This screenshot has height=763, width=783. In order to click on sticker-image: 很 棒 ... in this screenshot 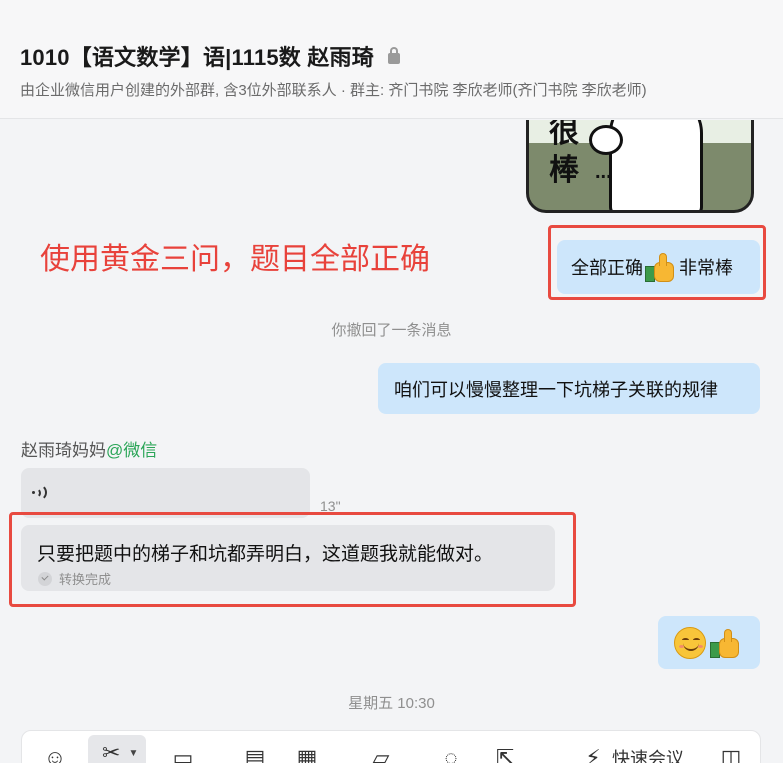, I will do `click(640, 166)`.